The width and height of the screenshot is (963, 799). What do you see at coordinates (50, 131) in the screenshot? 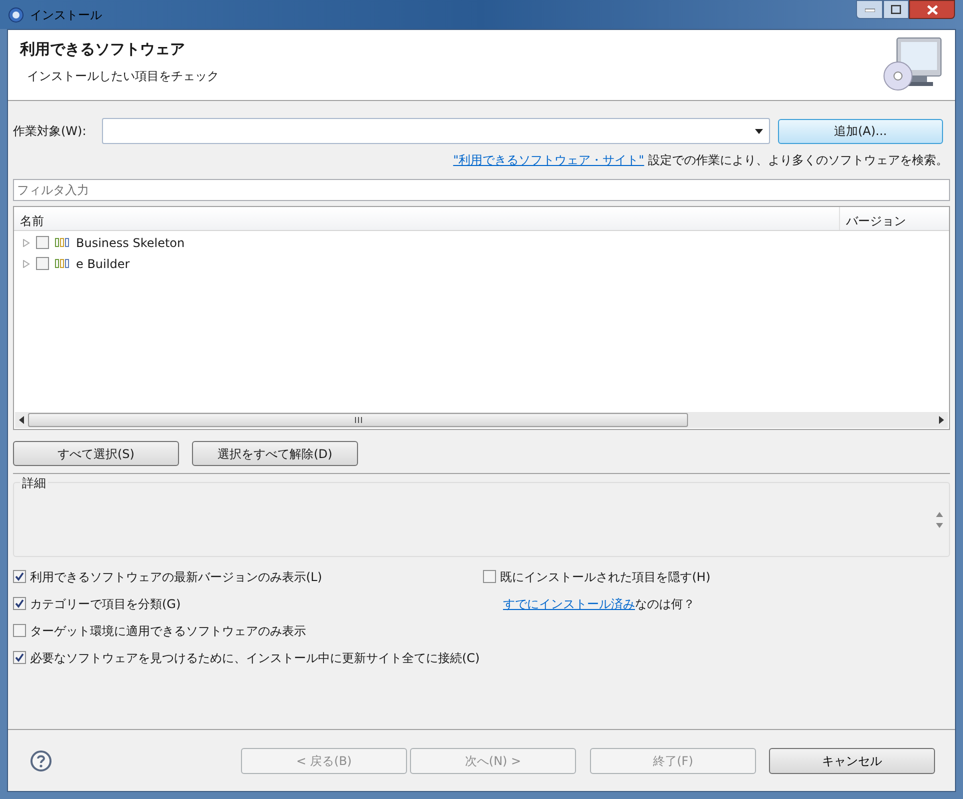
I see `work-with-label: 作業対象(W):` at bounding box center [50, 131].